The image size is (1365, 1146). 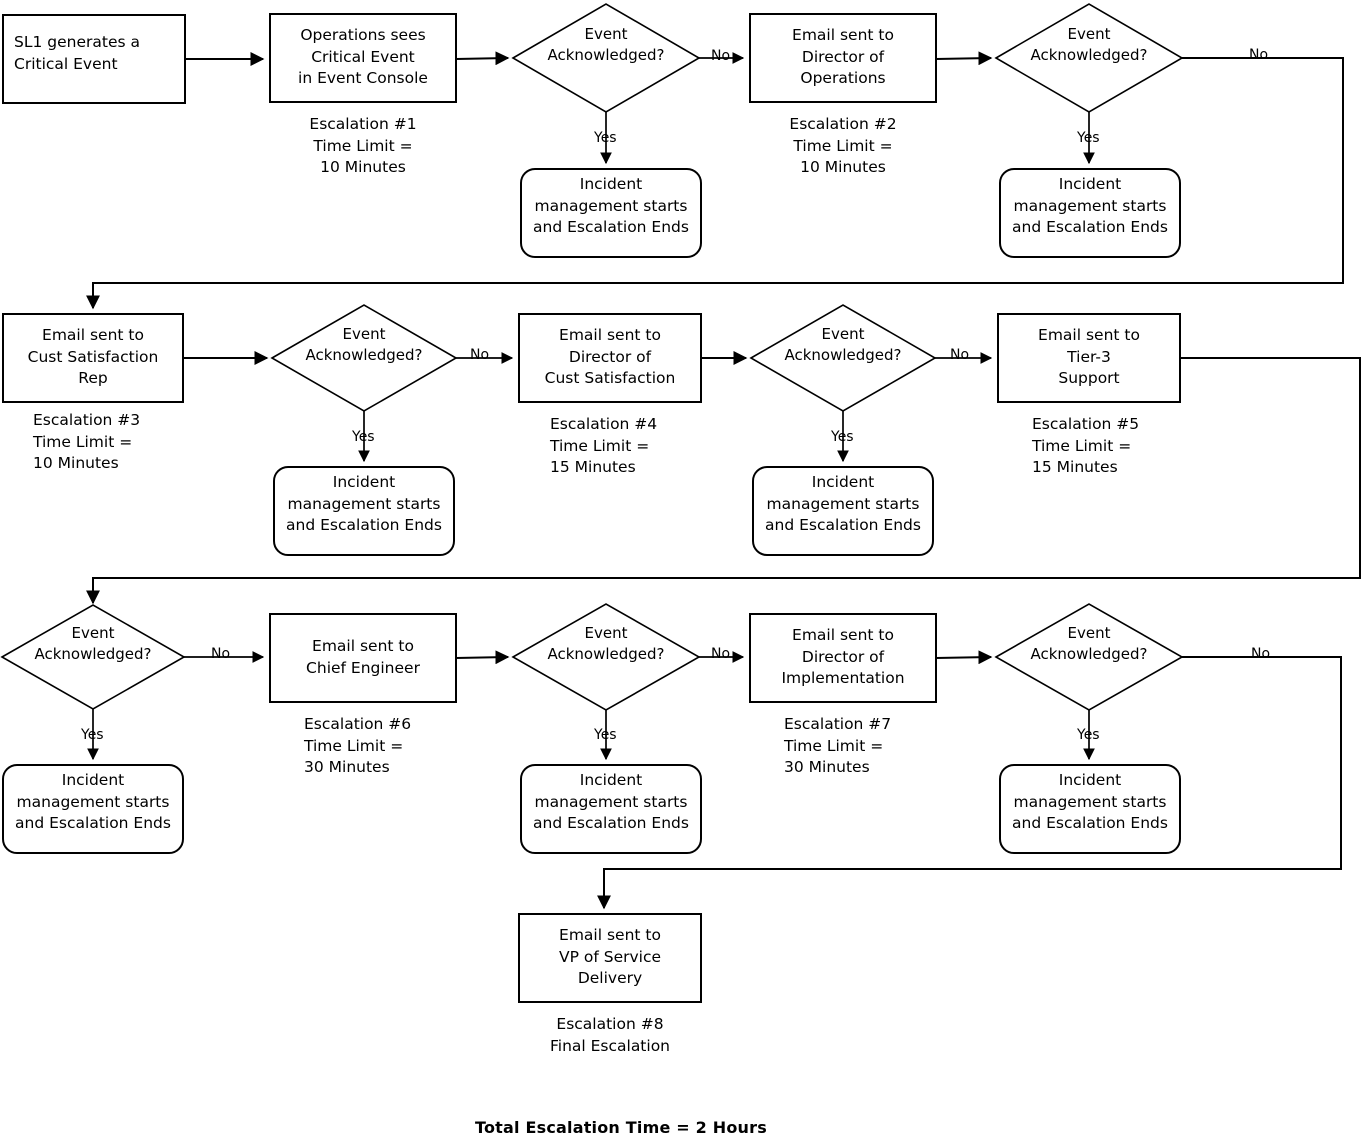 What do you see at coordinates (364, 344) in the screenshot?
I see `decision-d3-label: Event Acknowledged?` at bounding box center [364, 344].